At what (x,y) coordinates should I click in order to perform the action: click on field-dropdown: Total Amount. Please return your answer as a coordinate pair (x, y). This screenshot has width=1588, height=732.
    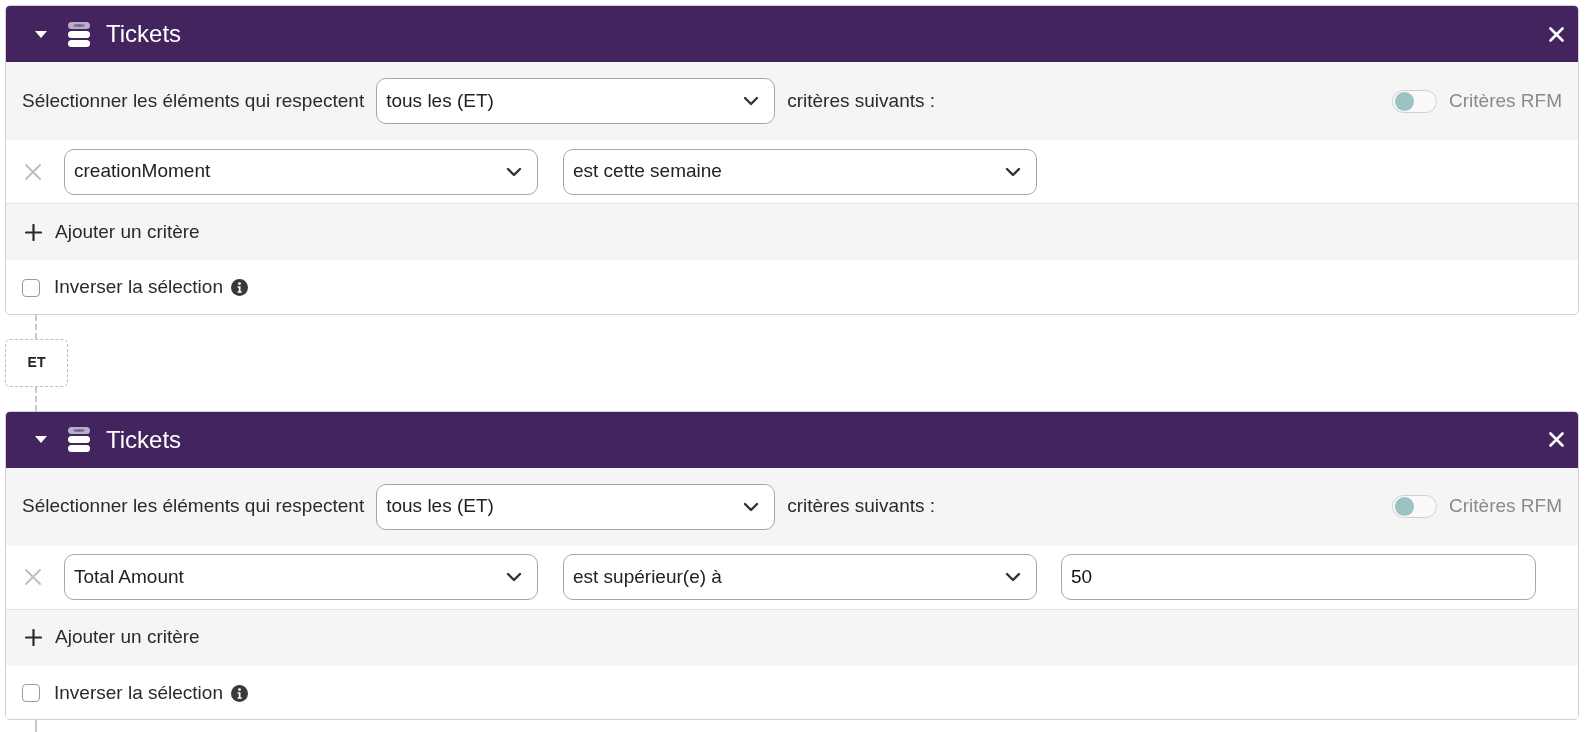
    Looking at the image, I should click on (301, 577).